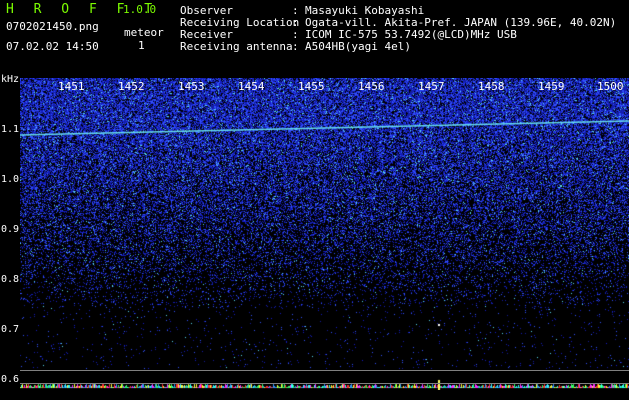 Image resolution: width=629 pixels, height=400 pixels. What do you see at coordinates (551, 86) in the screenshot?
I see `time-tick-1459: 1459` at bounding box center [551, 86].